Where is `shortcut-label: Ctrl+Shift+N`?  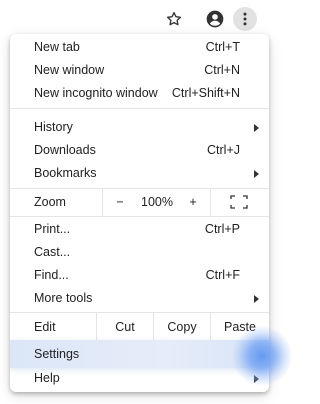 shortcut-label: Ctrl+Shift+N is located at coordinates (205, 93).